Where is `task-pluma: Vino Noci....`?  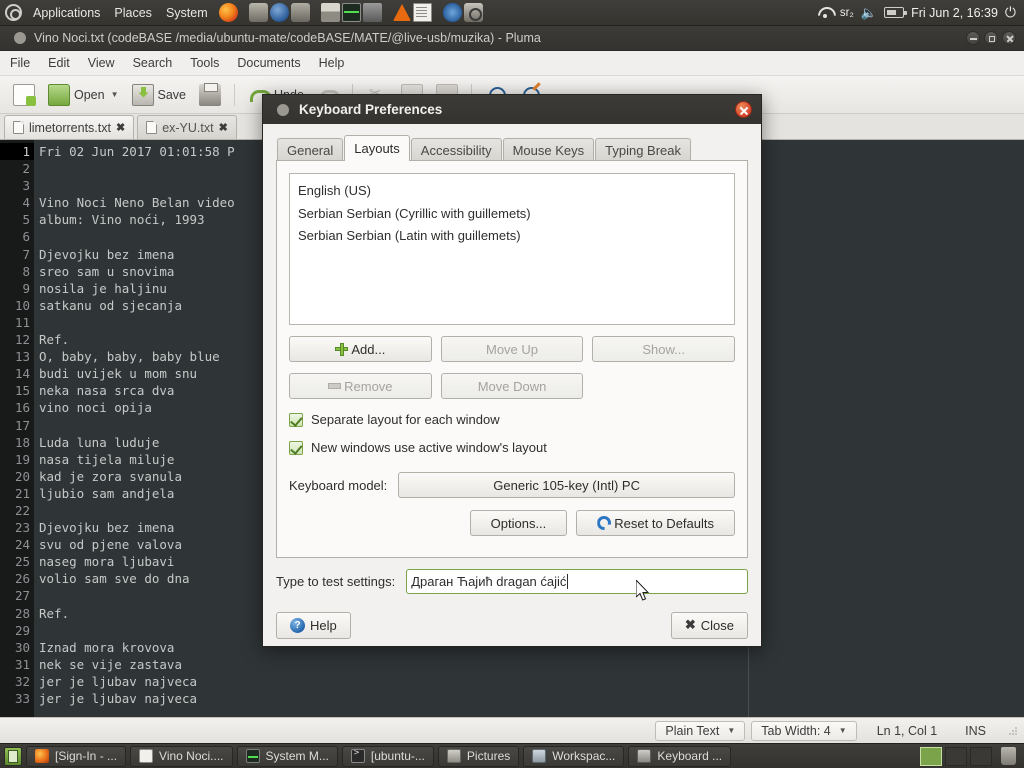 task-pluma: Vino Noci.... is located at coordinates (181, 756).